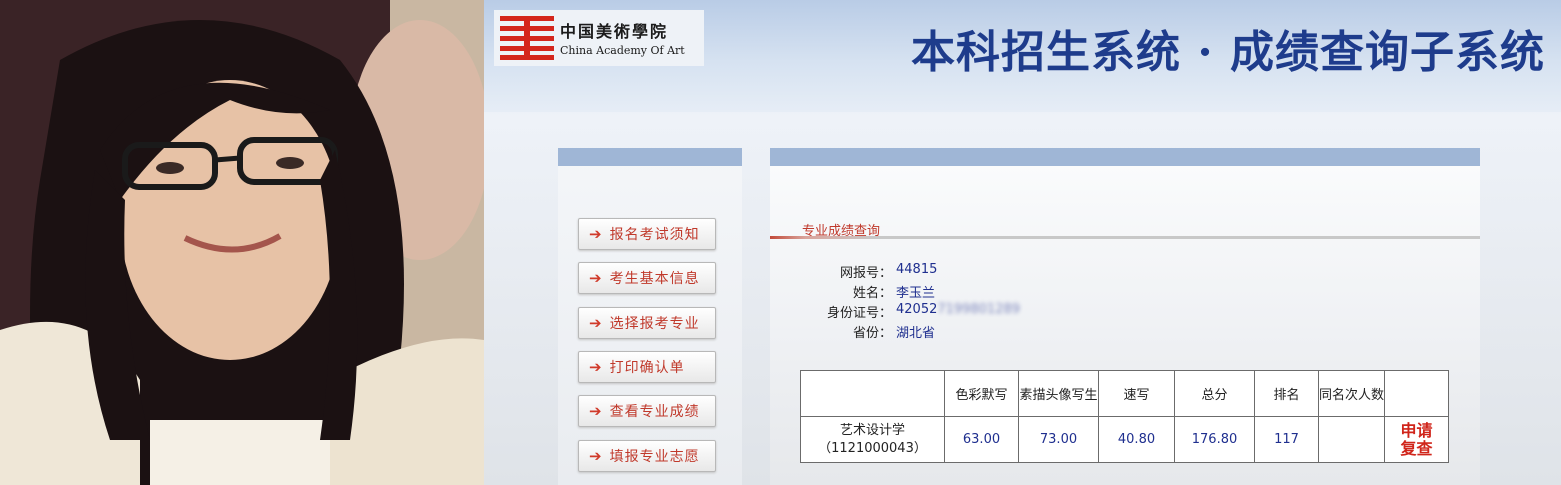  What do you see at coordinates (872, 333) in the screenshot?
I see `province-label: 省份：` at bounding box center [872, 333].